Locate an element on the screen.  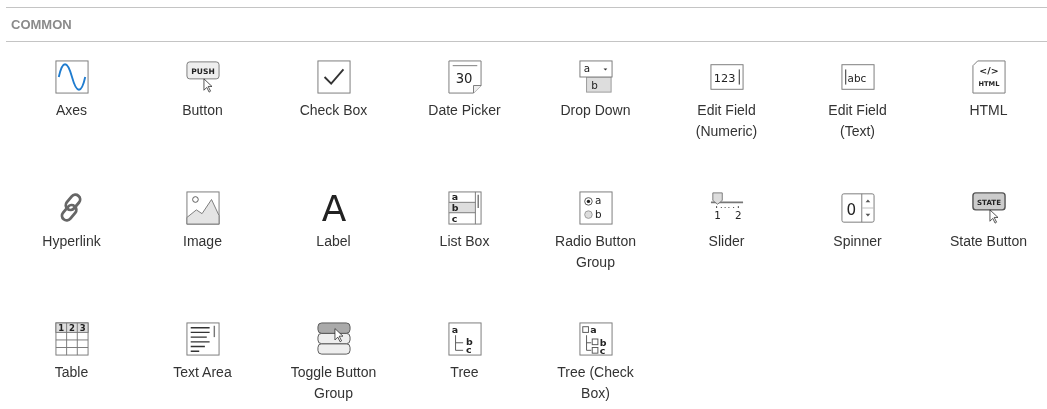
checkbox-tree-icon: a b c is located at coordinates (595, 339).